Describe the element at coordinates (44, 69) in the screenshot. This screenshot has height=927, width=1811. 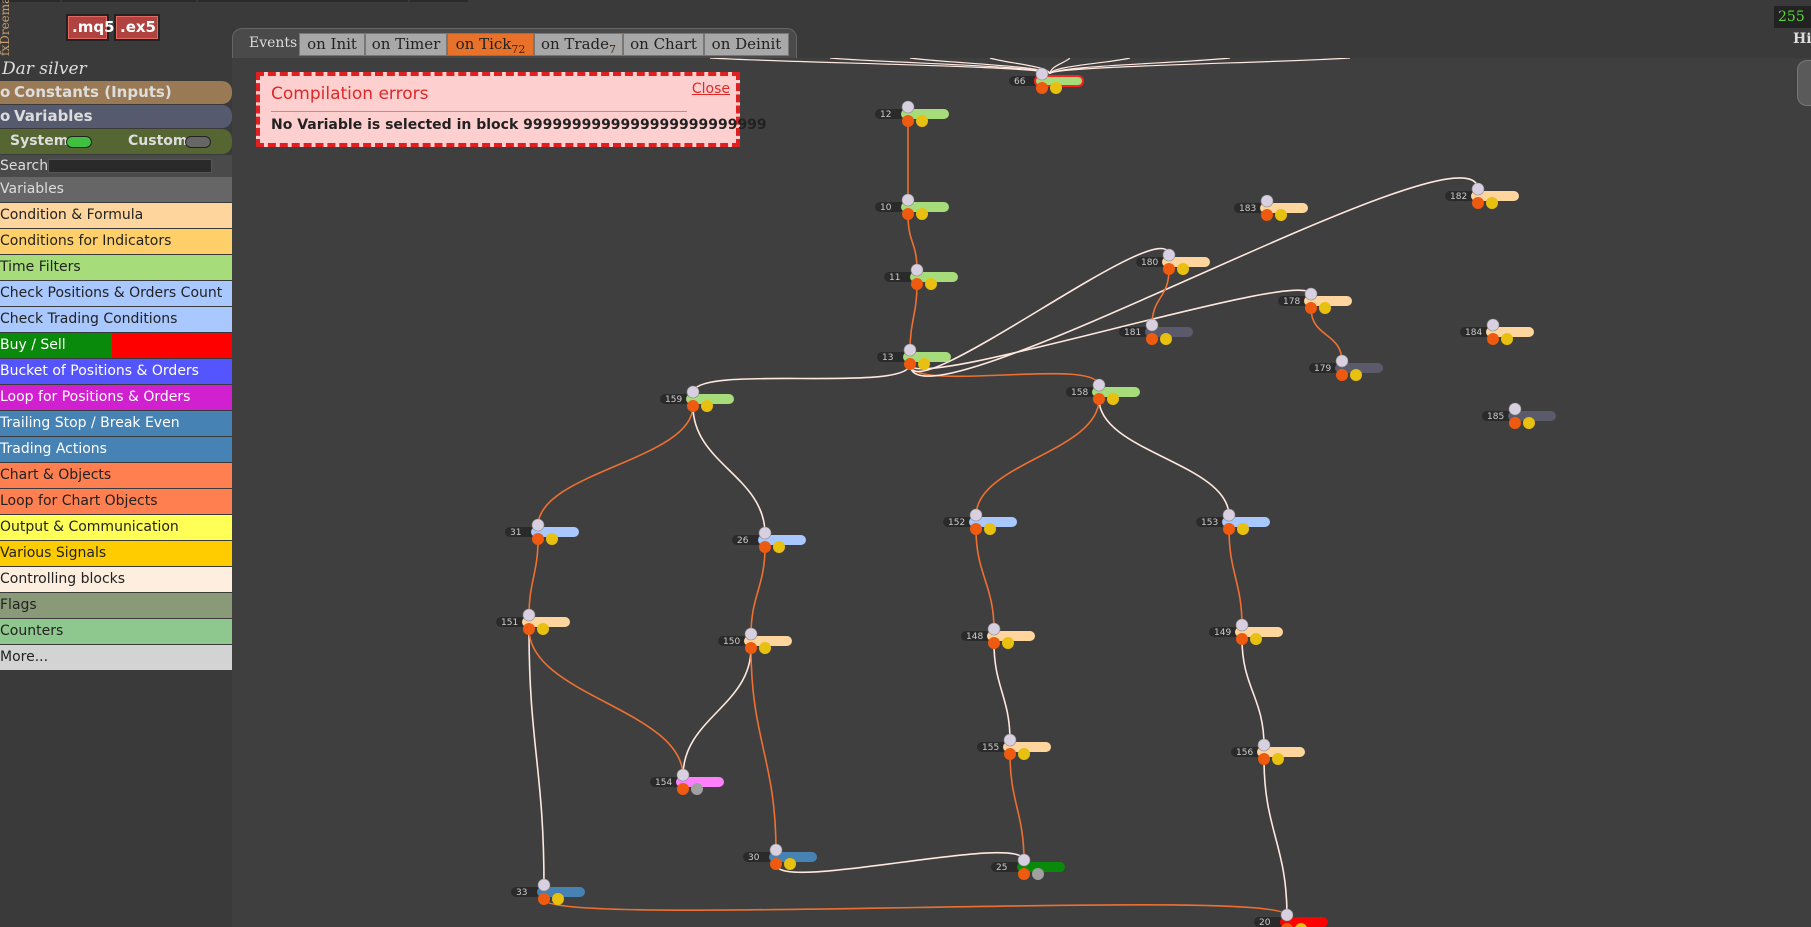
I see `project-name: Dar silver` at that location.